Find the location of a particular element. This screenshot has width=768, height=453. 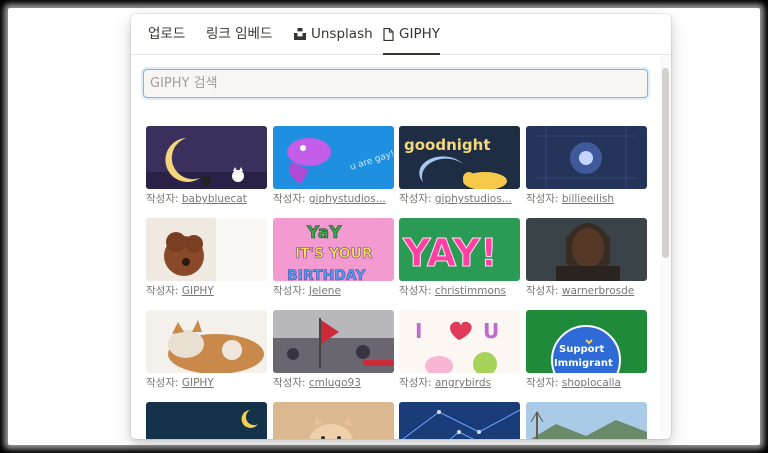

tab-unsplash: Unsplash is located at coordinates (333, 34).